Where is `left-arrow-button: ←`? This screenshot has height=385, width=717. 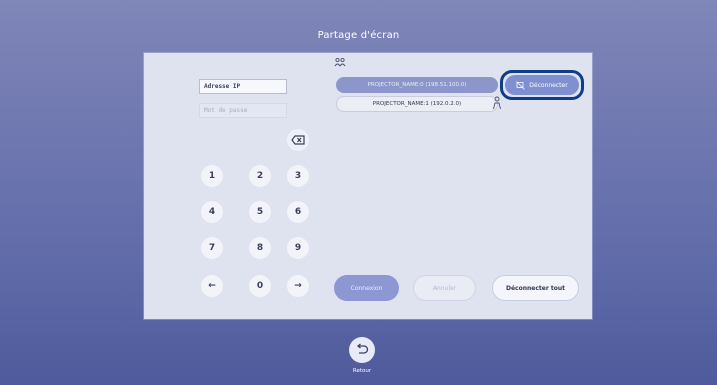
left-arrow-button: ← is located at coordinates (212, 286).